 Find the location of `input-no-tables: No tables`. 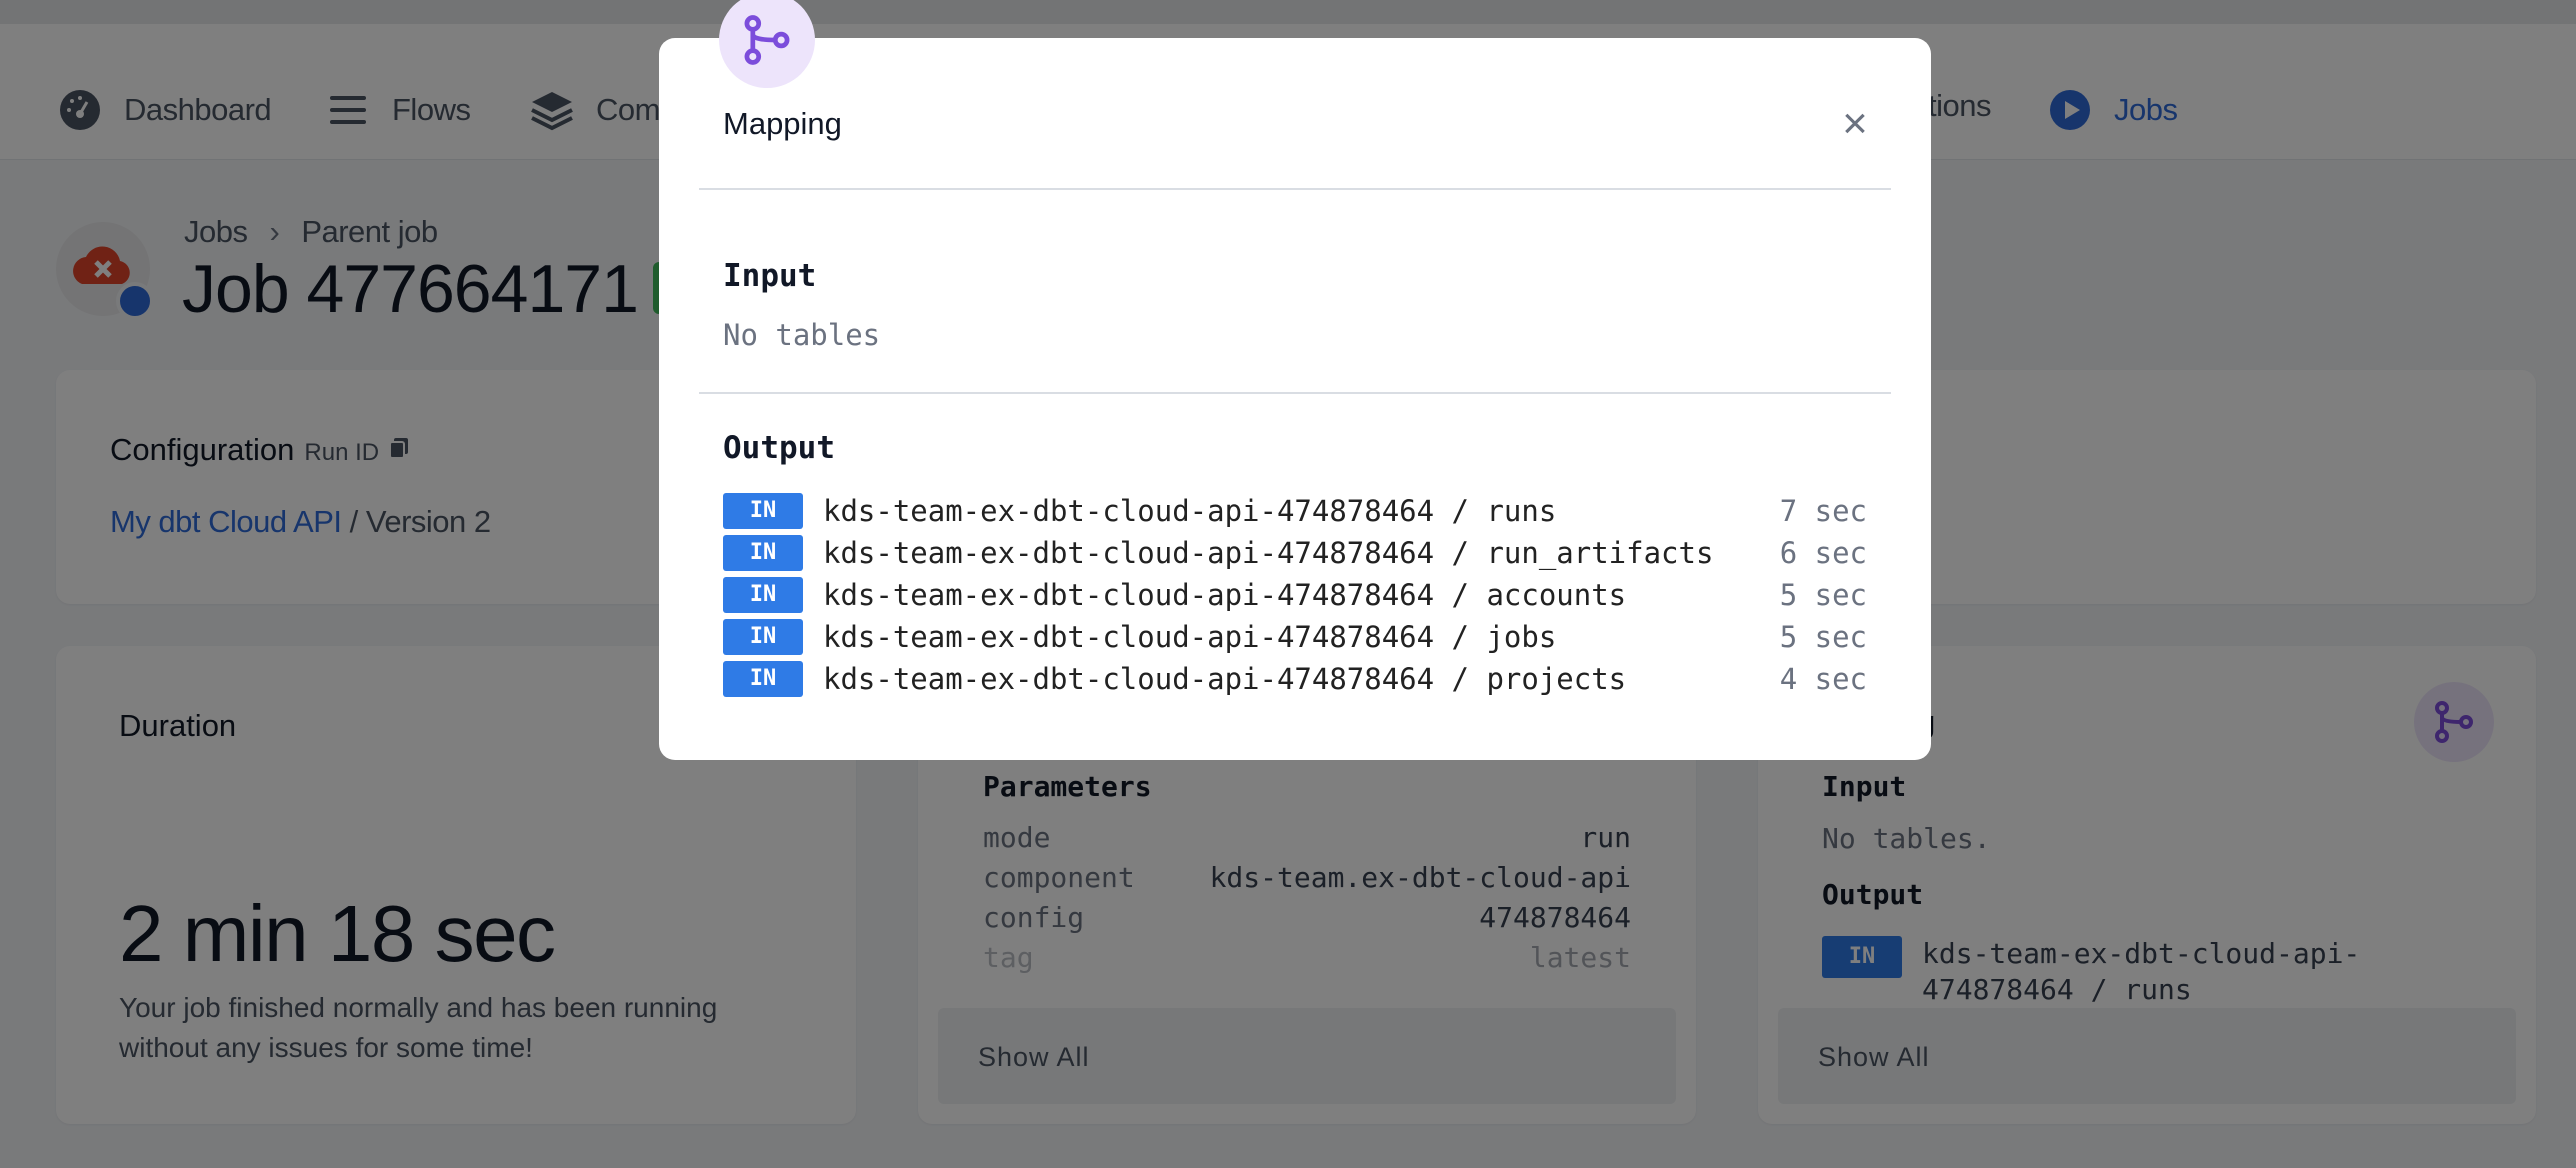

input-no-tables: No tables is located at coordinates (802, 335).